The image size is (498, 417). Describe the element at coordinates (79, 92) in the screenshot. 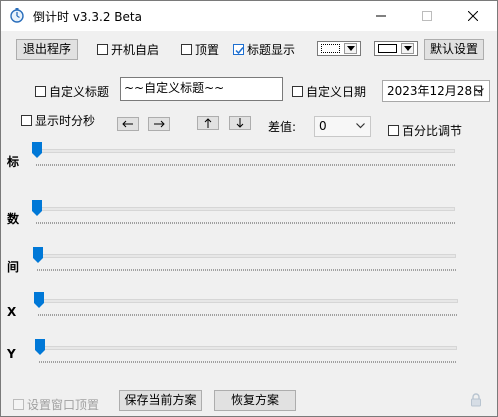

I see `custom-title-label: 自定义标题` at that location.